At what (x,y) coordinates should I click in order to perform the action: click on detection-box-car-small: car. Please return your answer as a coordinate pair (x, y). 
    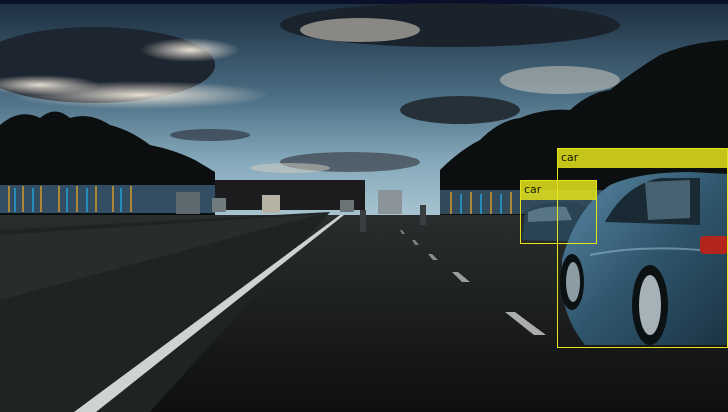
    Looking at the image, I should click on (558, 212).